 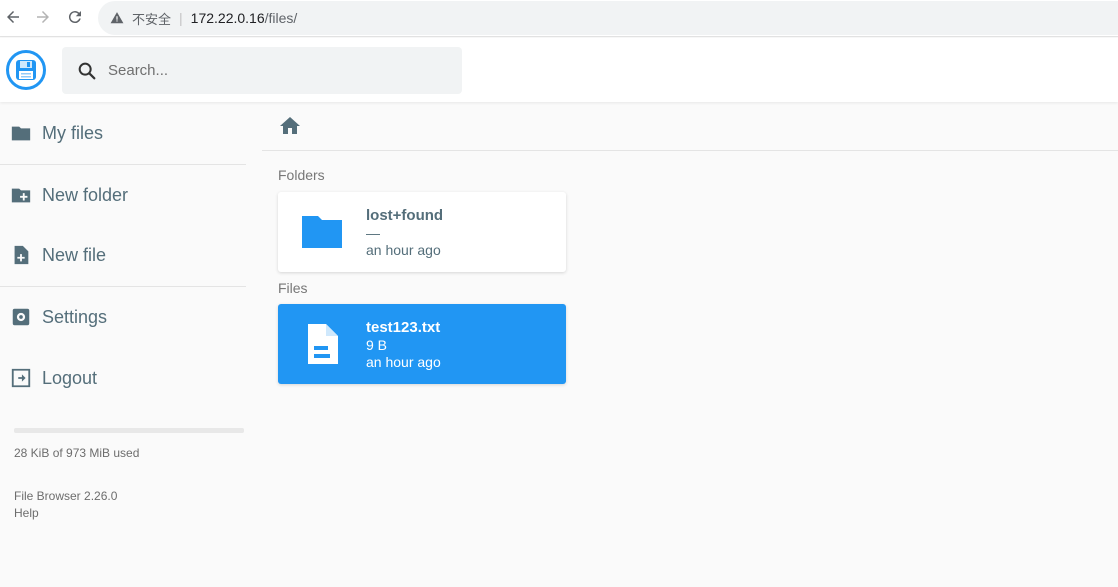 What do you see at coordinates (75, 17) in the screenshot?
I see `reload-icon` at bounding box center [75, 17].